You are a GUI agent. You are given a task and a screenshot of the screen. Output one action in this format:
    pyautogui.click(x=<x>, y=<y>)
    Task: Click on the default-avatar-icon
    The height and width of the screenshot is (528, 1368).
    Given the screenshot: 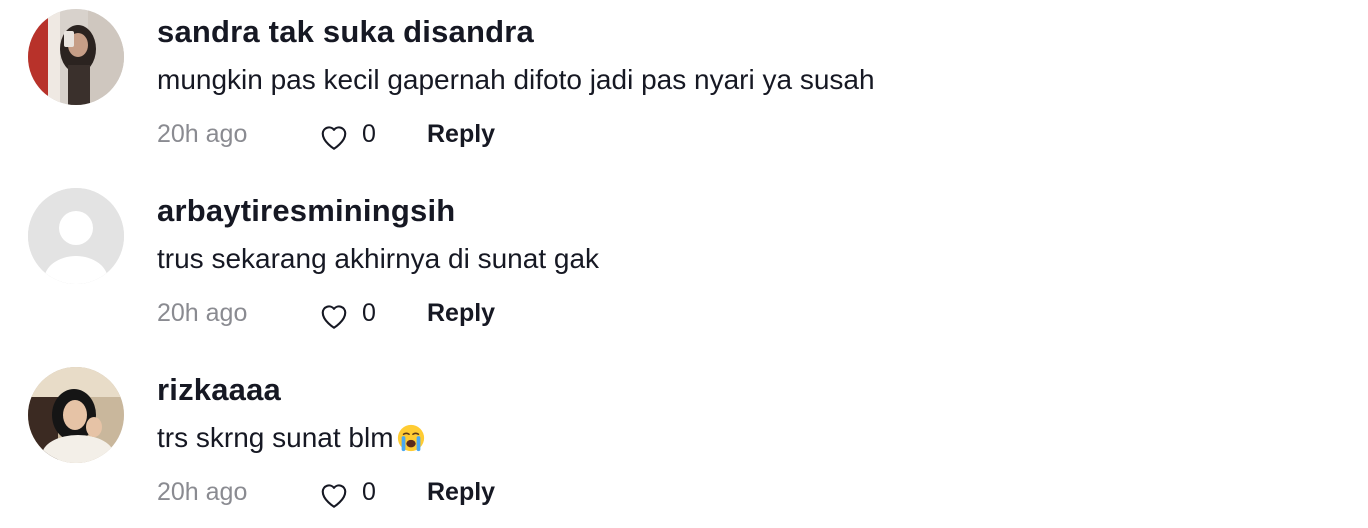 What is the action you would take?
    pyautogui.click(x=76, y=236)
    